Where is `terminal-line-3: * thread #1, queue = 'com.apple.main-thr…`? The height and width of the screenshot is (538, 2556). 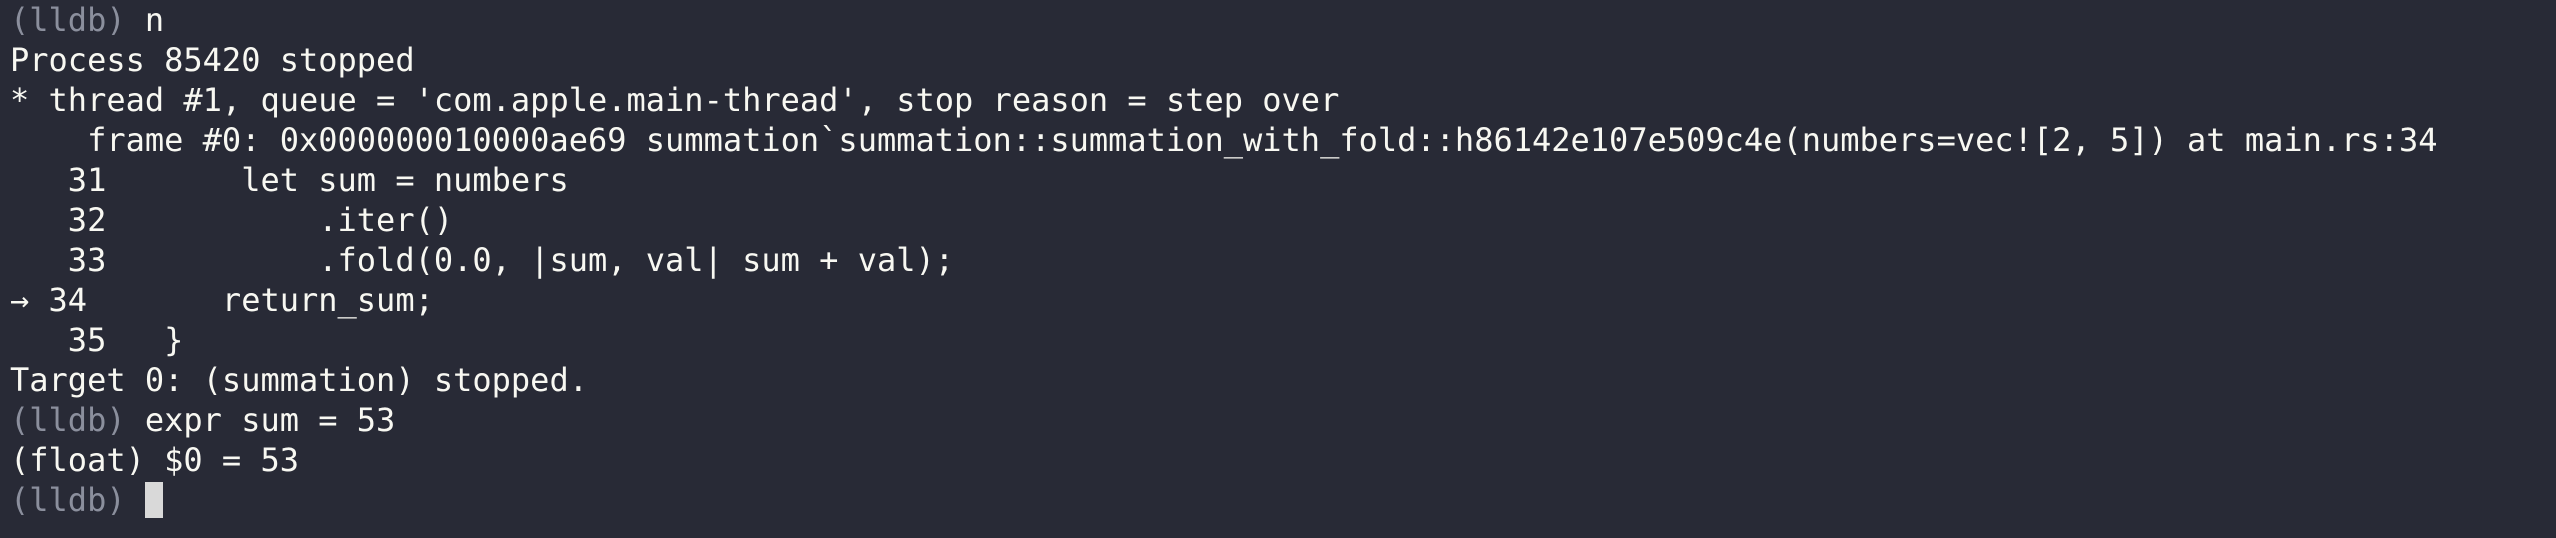 terminal-line-3: * thread #1, queue = 'com.apple.main-thr… is located at coordinates (675, 100).